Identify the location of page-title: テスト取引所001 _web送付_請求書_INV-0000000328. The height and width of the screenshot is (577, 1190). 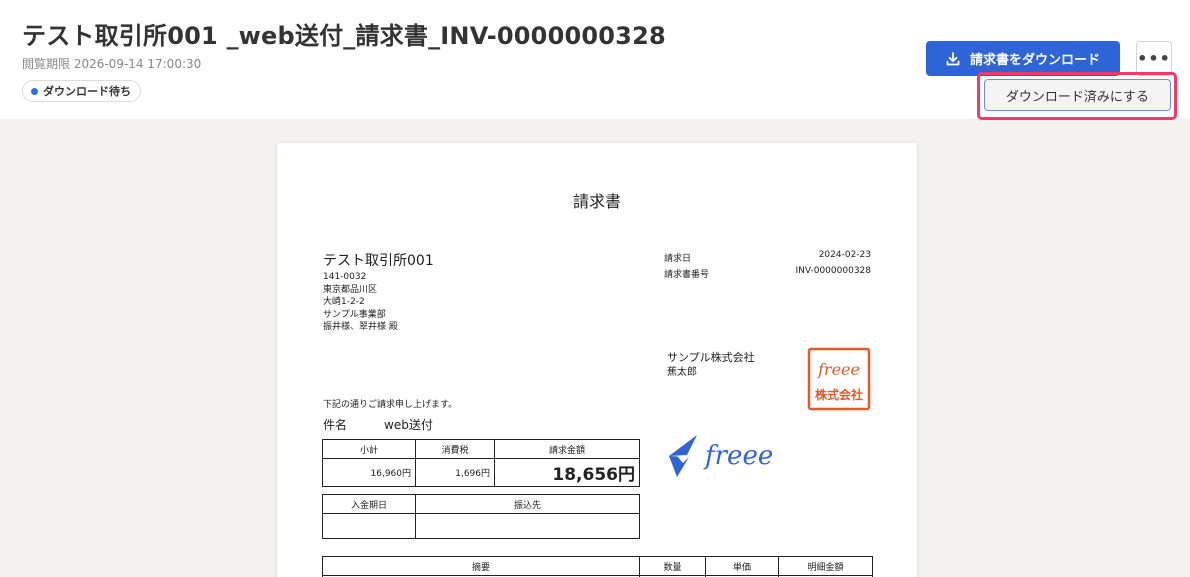
(344, 36).